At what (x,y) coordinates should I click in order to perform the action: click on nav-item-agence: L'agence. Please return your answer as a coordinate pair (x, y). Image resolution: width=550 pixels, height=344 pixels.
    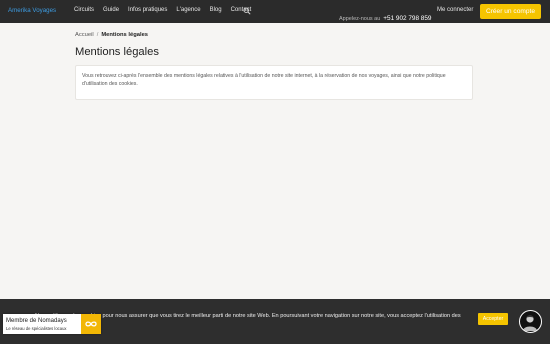
    Looking at the image, I should click on (188, 10).